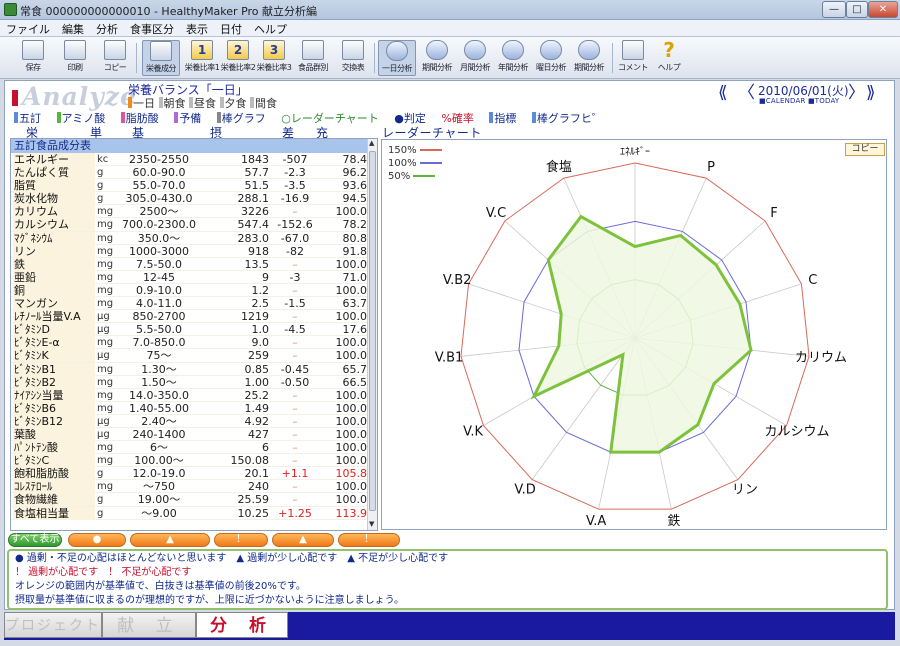  Describe the element at coordinates (190, 186) in the screenshot. I see `table-row: 脂質 g 55.0-70.0 51.5 -3.5 93.6` at that location.